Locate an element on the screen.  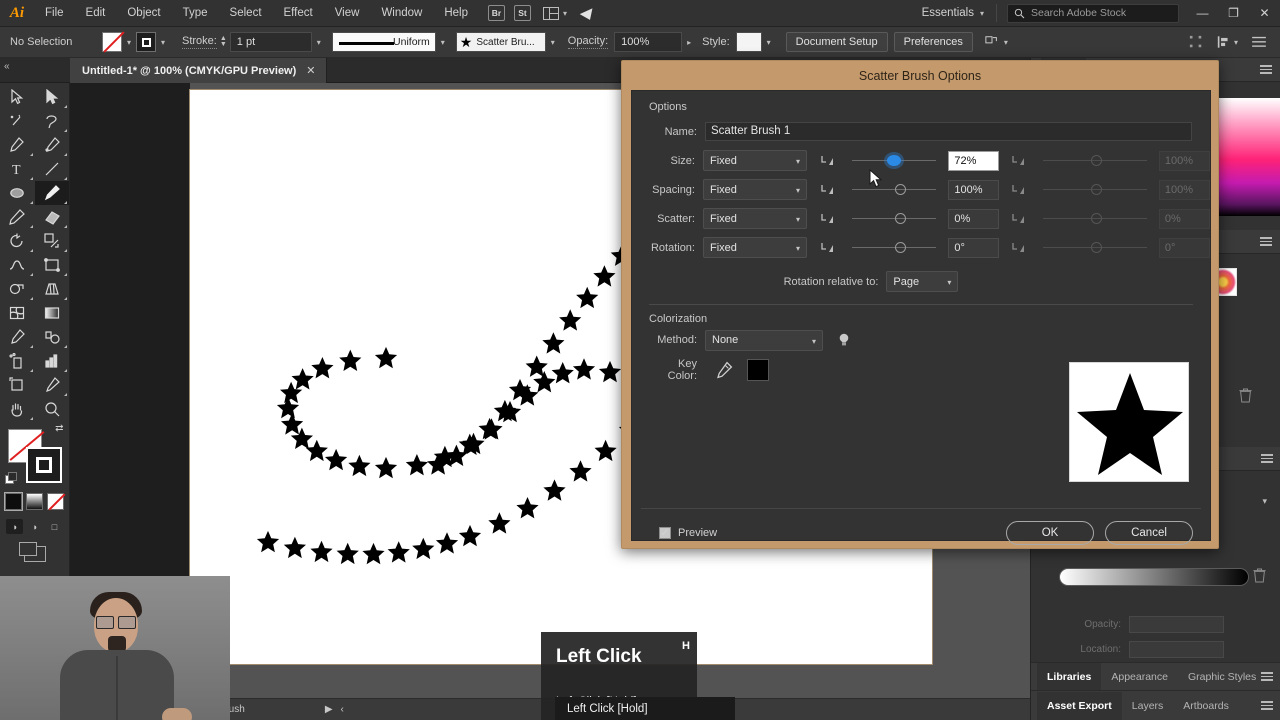
spacing-min-knob is located at coordinates (901, 189).